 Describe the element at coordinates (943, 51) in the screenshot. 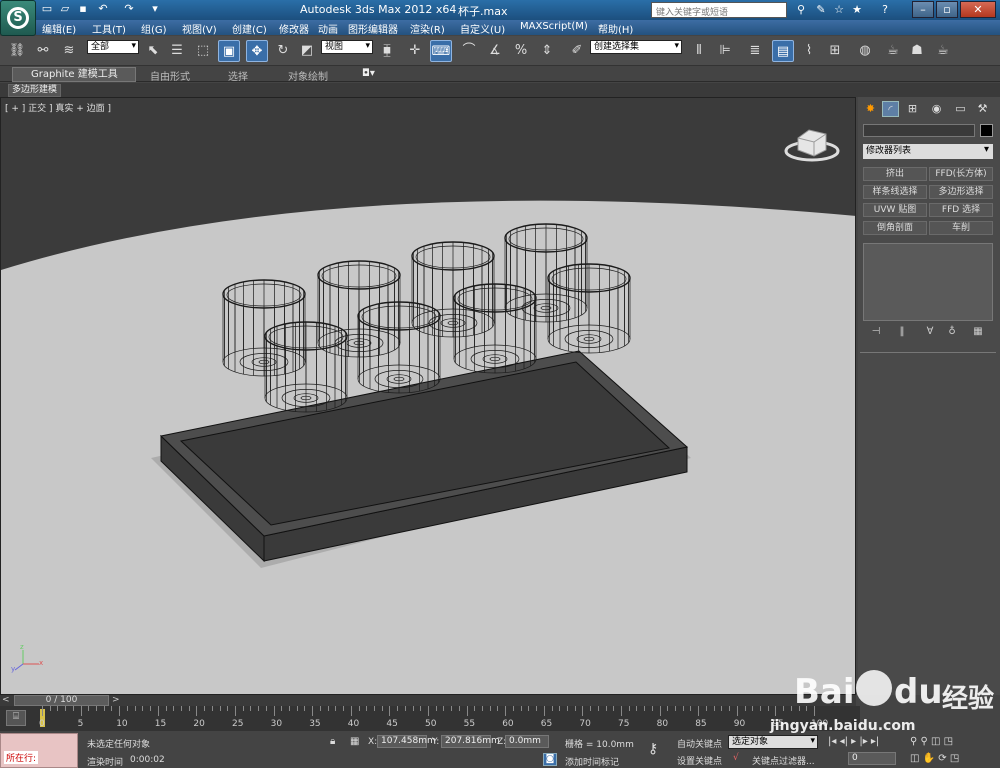

I see `render-production-icon: ☕` at that location.